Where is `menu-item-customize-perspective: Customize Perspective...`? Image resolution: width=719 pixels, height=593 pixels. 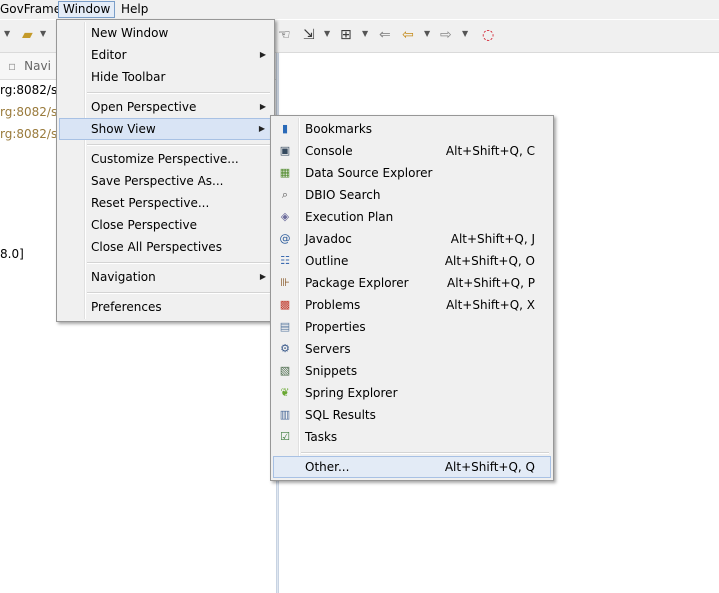
menu-item-customize-perspective: Customize Perspective... is located at coordinates (165, 159).